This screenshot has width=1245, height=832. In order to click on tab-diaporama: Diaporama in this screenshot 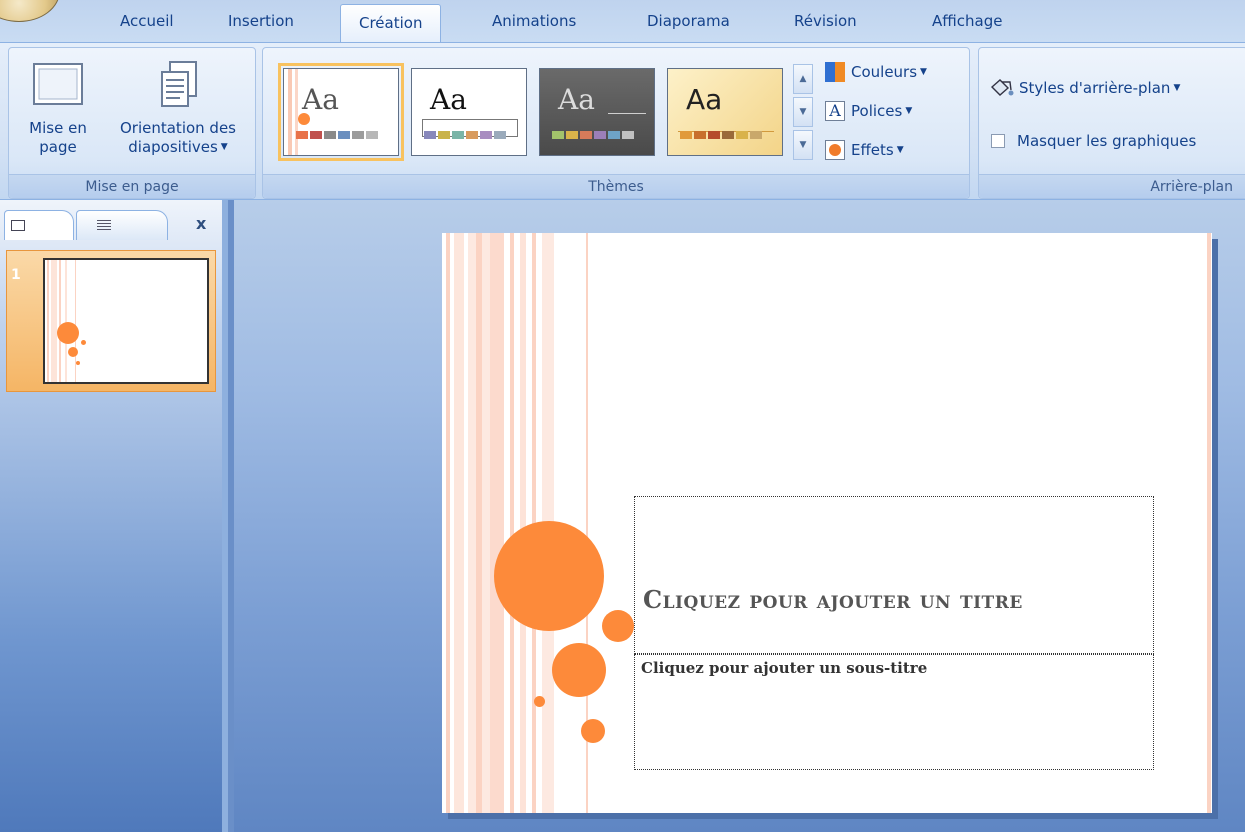, I will do `click(688, 21)`.